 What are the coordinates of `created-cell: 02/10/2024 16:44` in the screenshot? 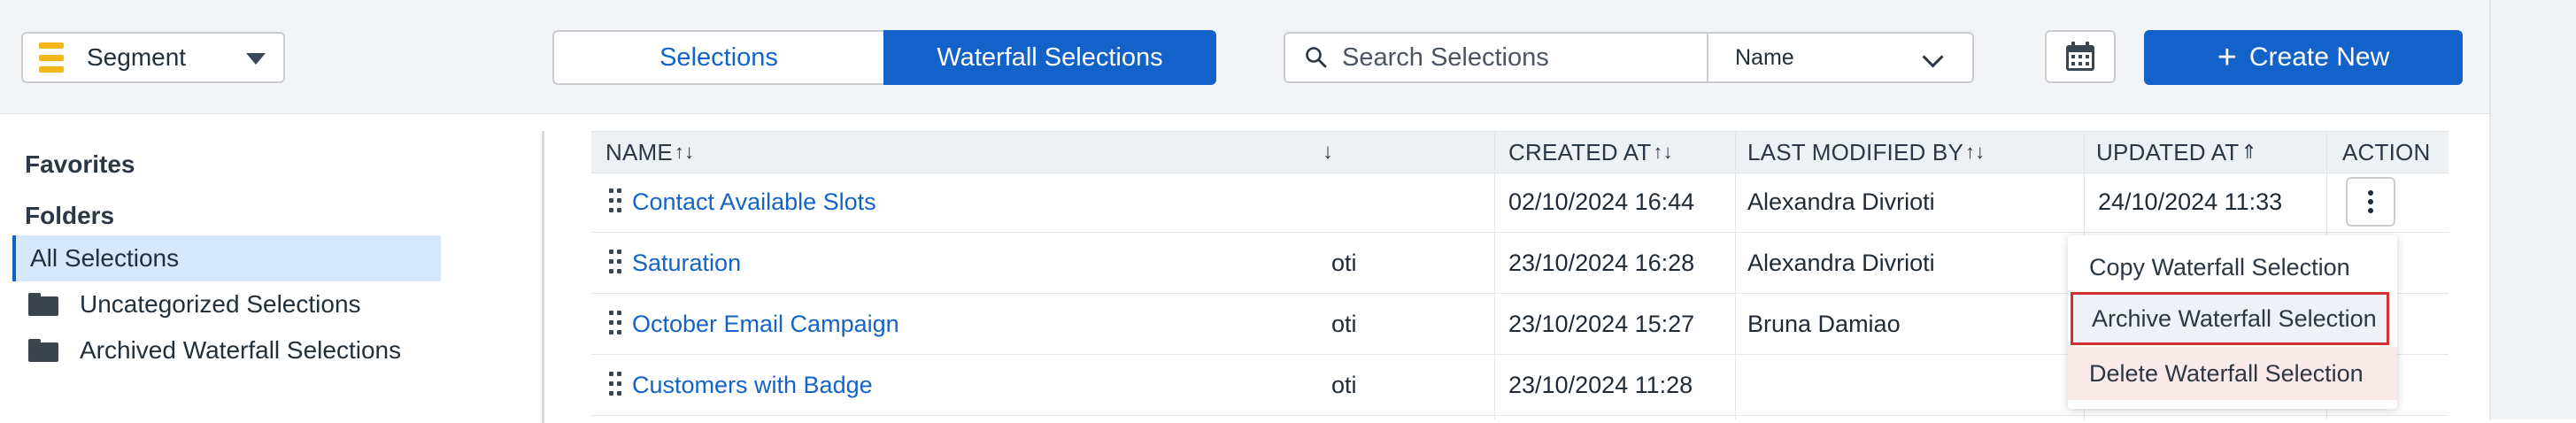 It's located at (1601, 201).